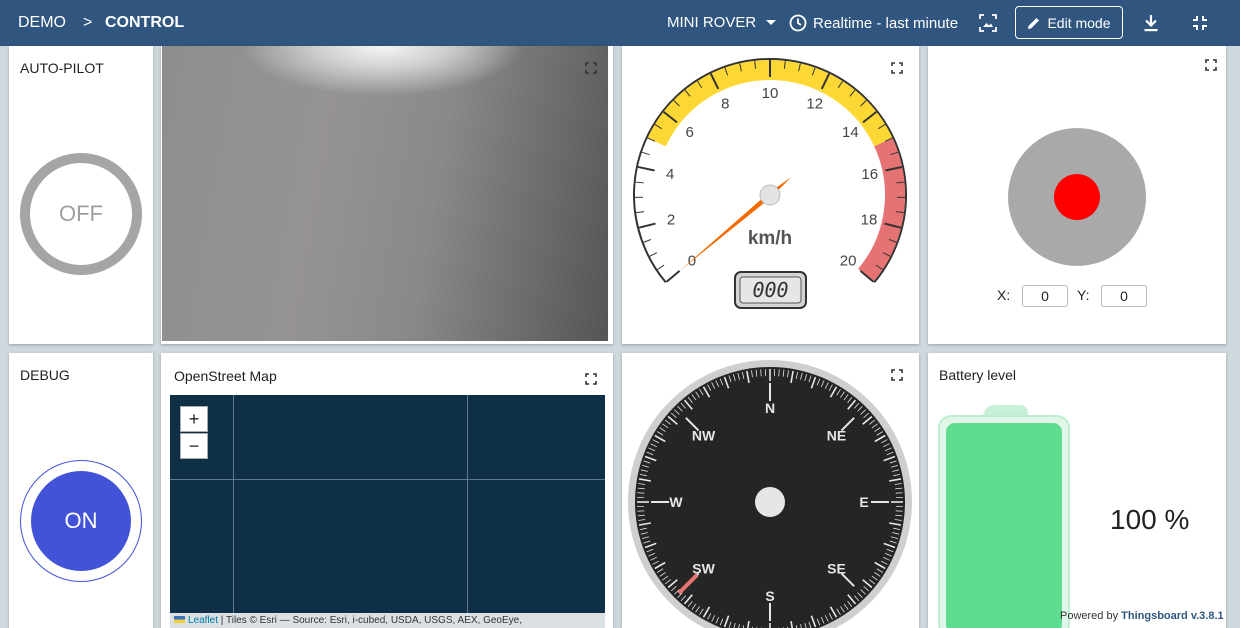 The image size is (1240, 628). I want to click on exit-fullscreen-button, so click(1200, 23).